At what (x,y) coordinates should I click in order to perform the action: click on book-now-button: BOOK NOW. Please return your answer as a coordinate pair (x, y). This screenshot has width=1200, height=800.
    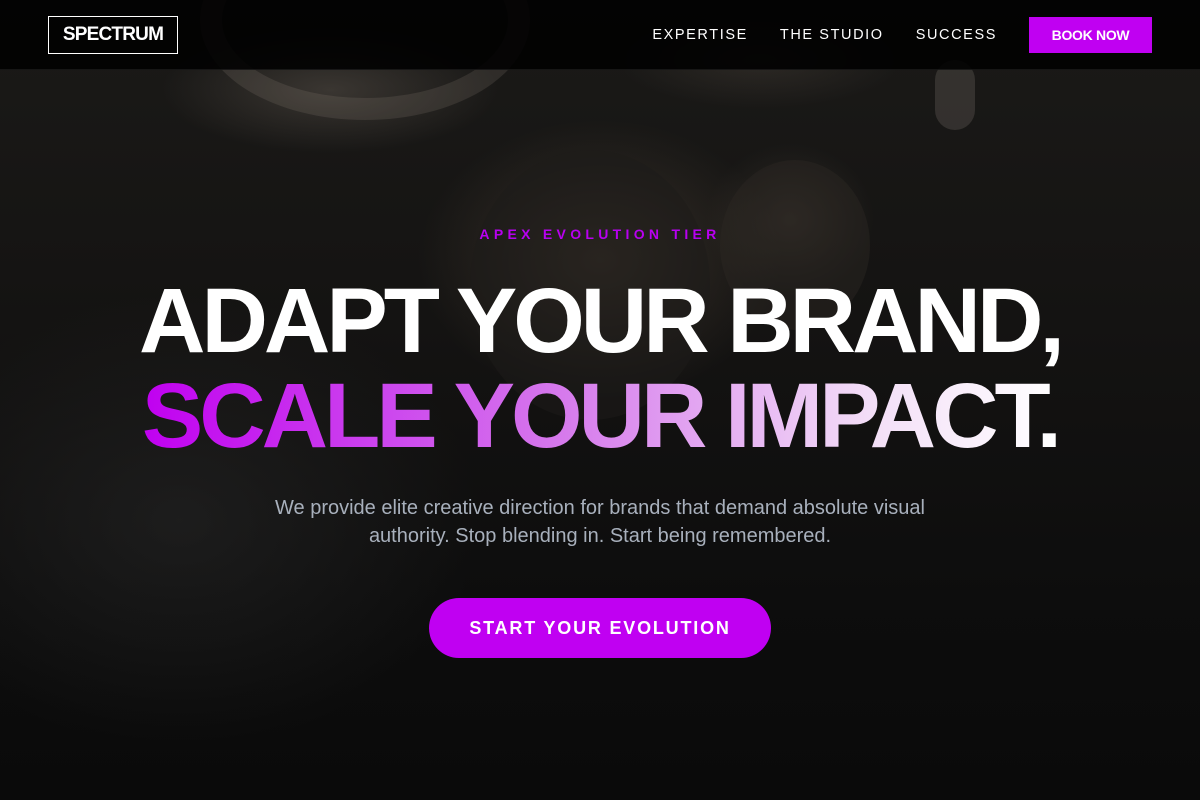
    Looking at the image, I should click on (1090, 35).